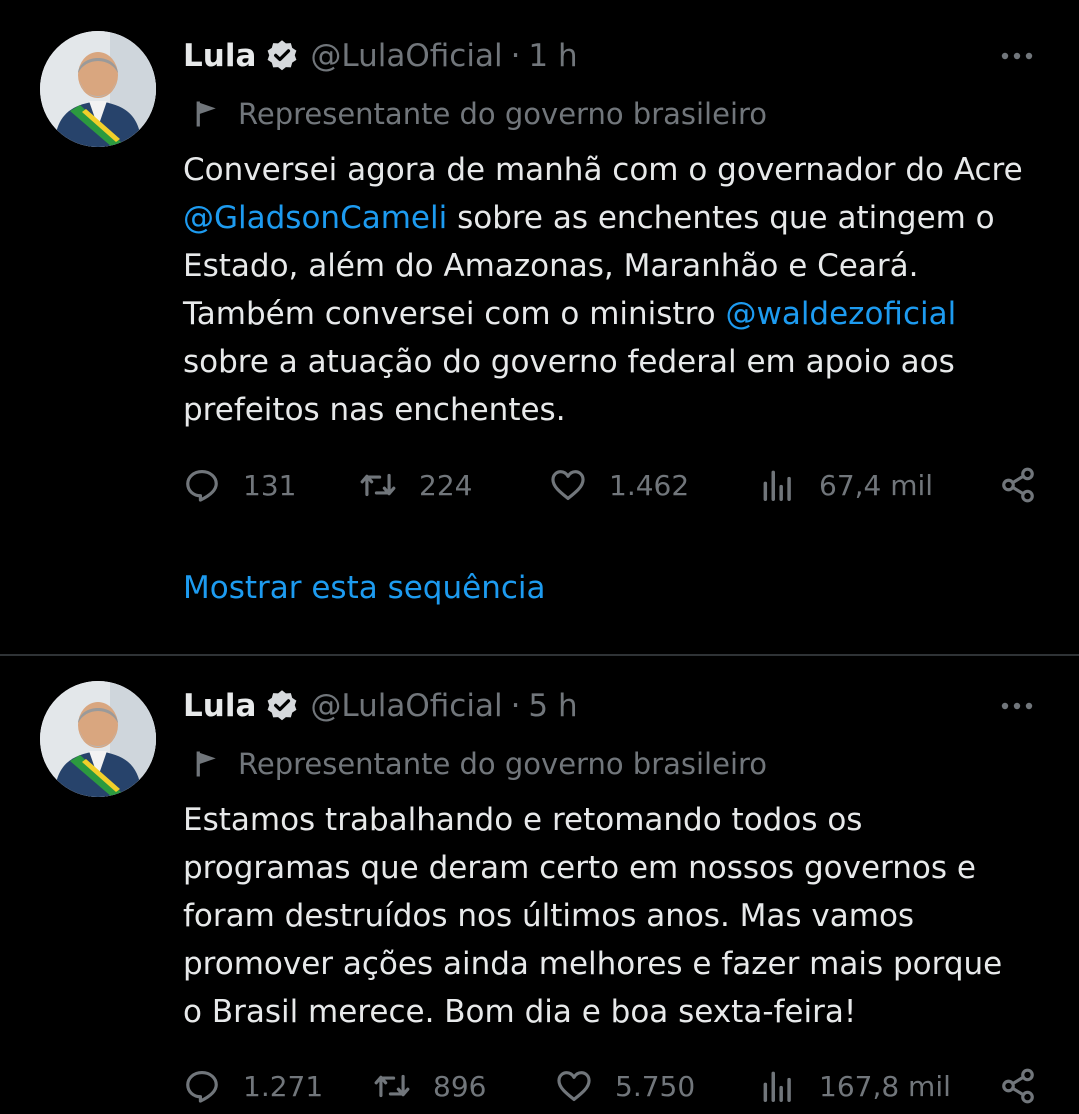  Describe the element at coordinates (655, 1086) in the screenshot. I see `like-count: 5.750` at that location.